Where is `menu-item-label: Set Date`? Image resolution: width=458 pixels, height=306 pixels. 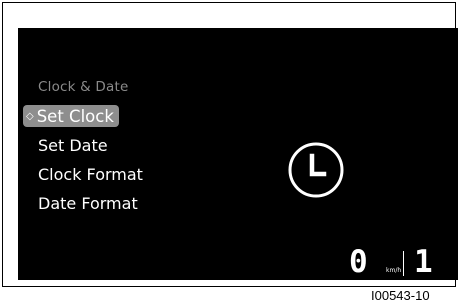
menu-item-label: Set Date is located at coordinates (73, 145).